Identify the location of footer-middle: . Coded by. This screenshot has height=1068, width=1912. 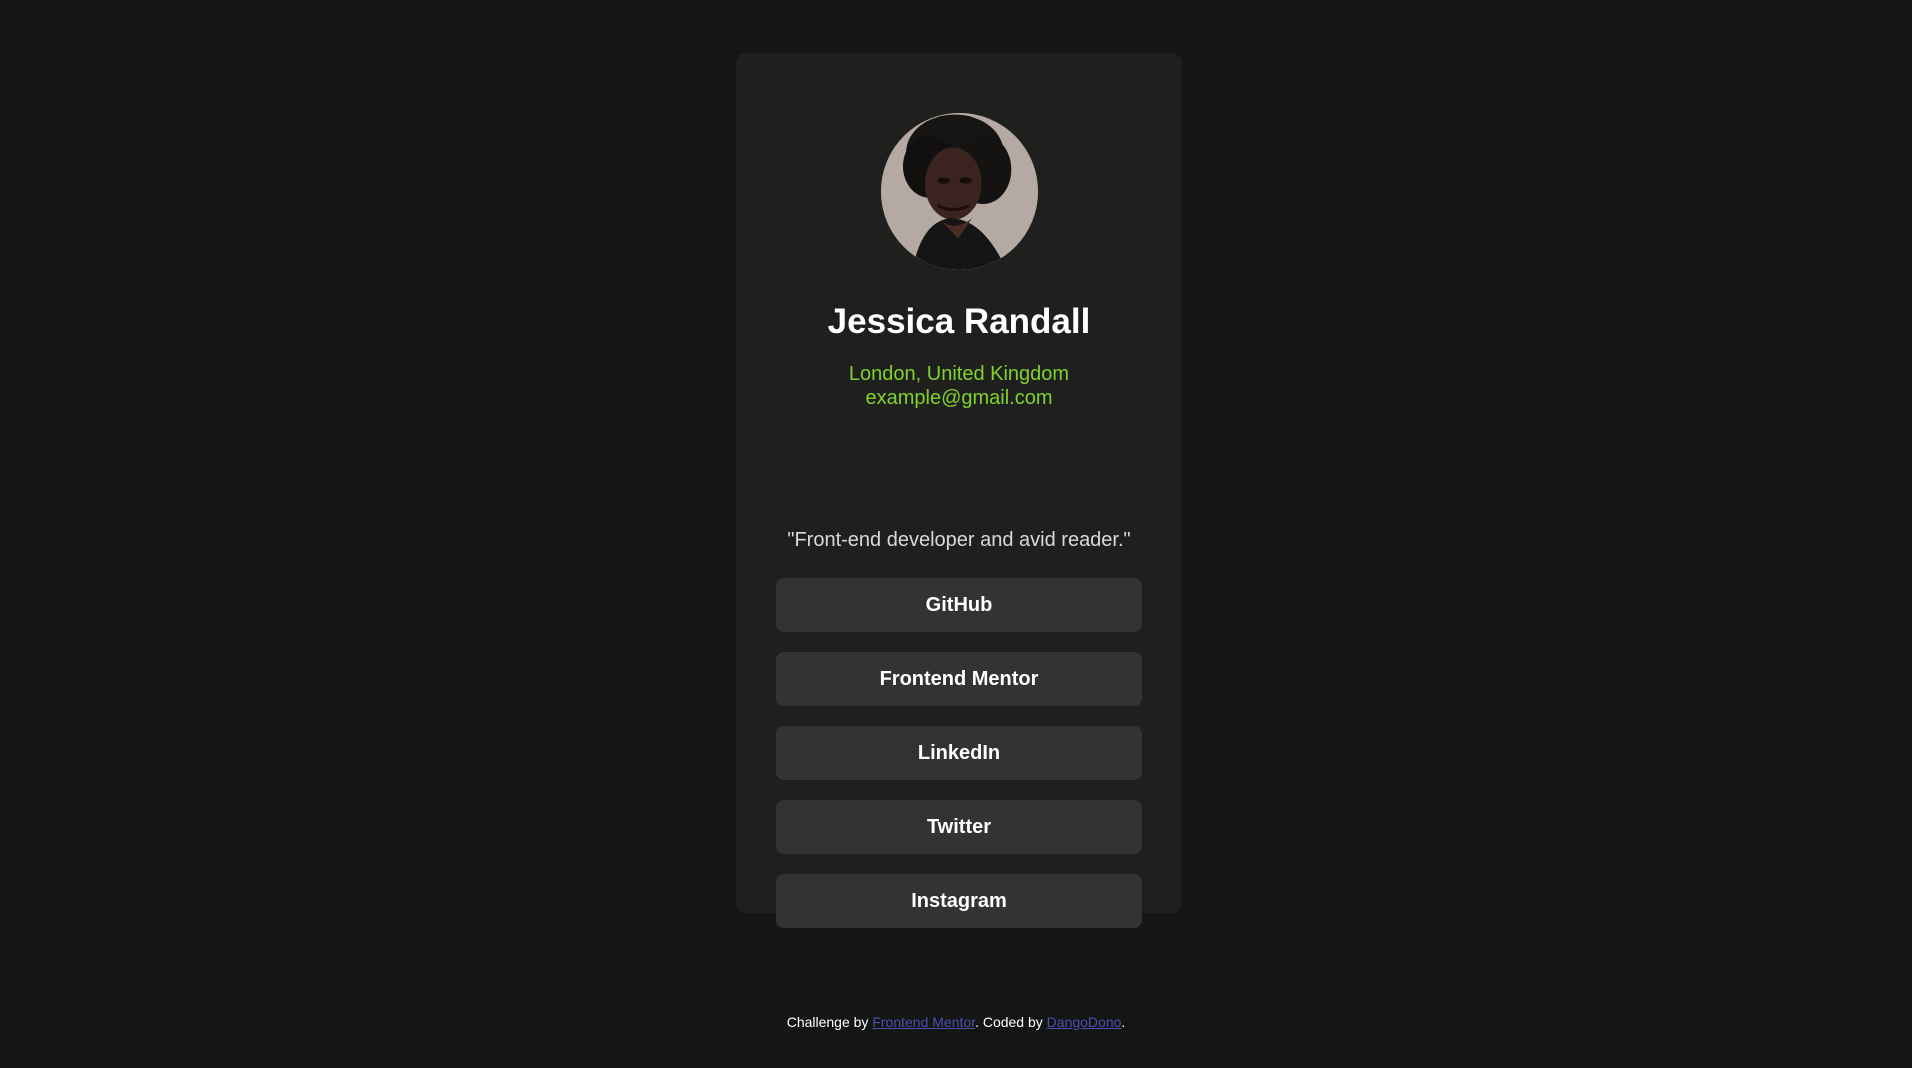
(1011, 1022).